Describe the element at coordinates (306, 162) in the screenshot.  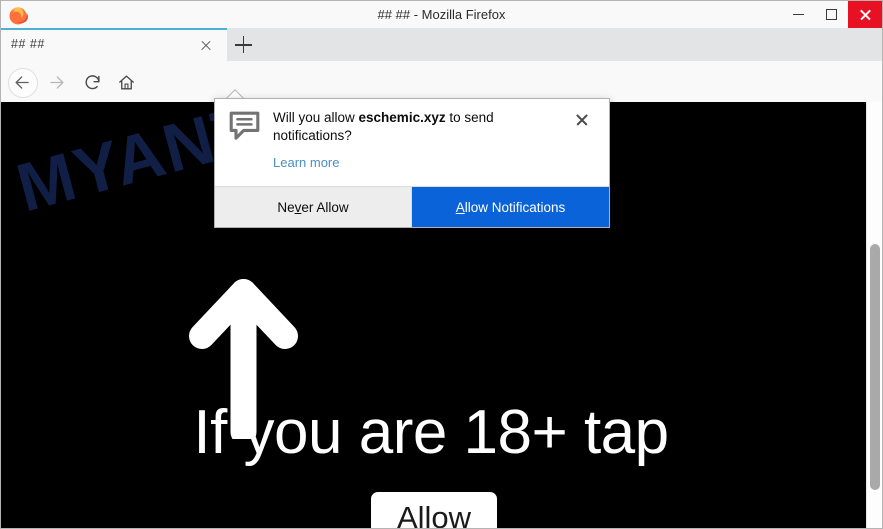
I see `learn-more-link: Learn more` at that location.